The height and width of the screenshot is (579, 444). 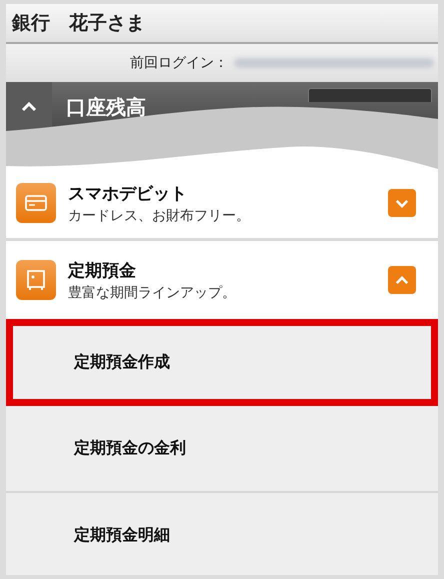 I want to click on submenu-item: 定期預金明細, so click(x=222, y=534).